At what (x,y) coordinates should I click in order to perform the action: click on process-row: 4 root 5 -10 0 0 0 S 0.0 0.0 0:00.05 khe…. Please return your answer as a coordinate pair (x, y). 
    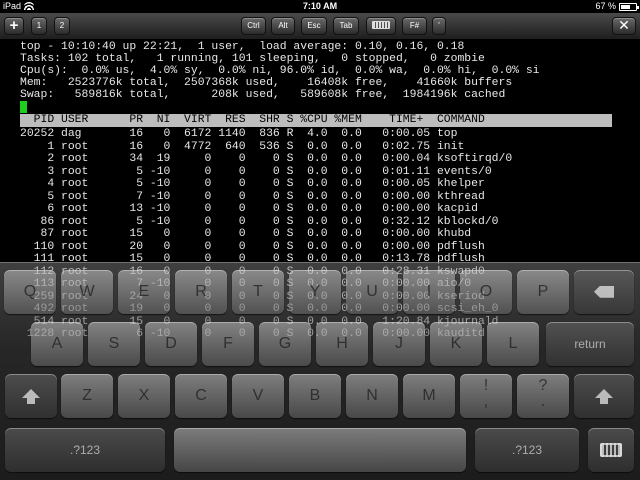
    Looking at the image, I should click on (252, 184).